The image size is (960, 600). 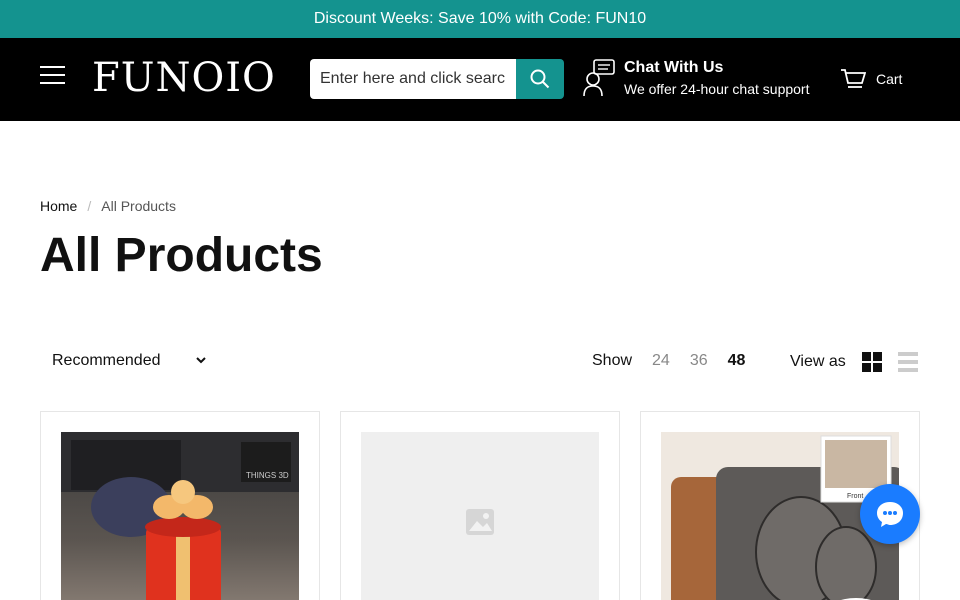 What do you see at coordinates (889, 79) in the screenshot?
I see `cart-label: Cart` at bounding box center [889, 79].